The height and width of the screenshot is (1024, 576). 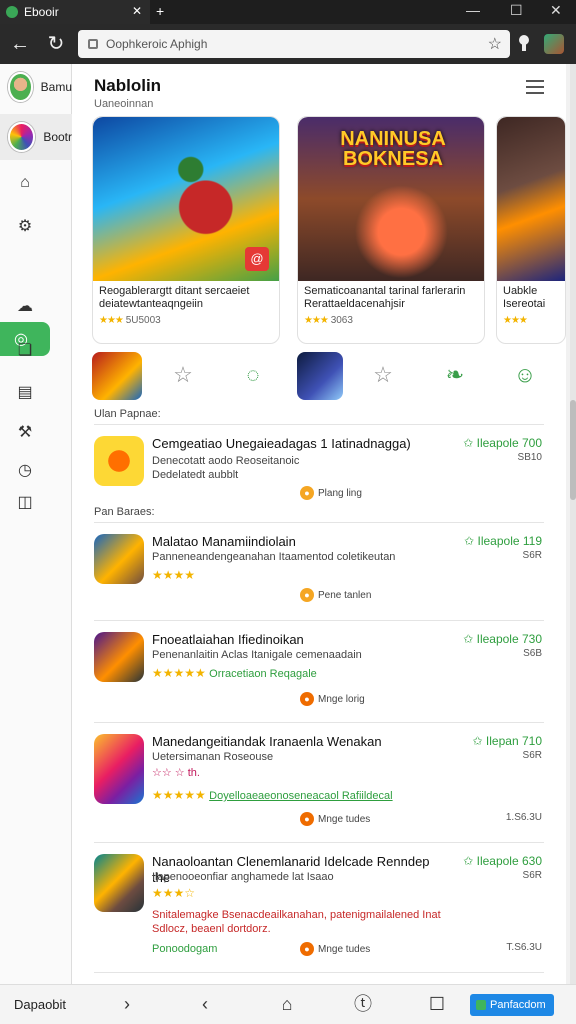 What do you see at coordinates (554, 44) in the screenshot?
I see `profile-avatar` at bounding box center [554, 44].